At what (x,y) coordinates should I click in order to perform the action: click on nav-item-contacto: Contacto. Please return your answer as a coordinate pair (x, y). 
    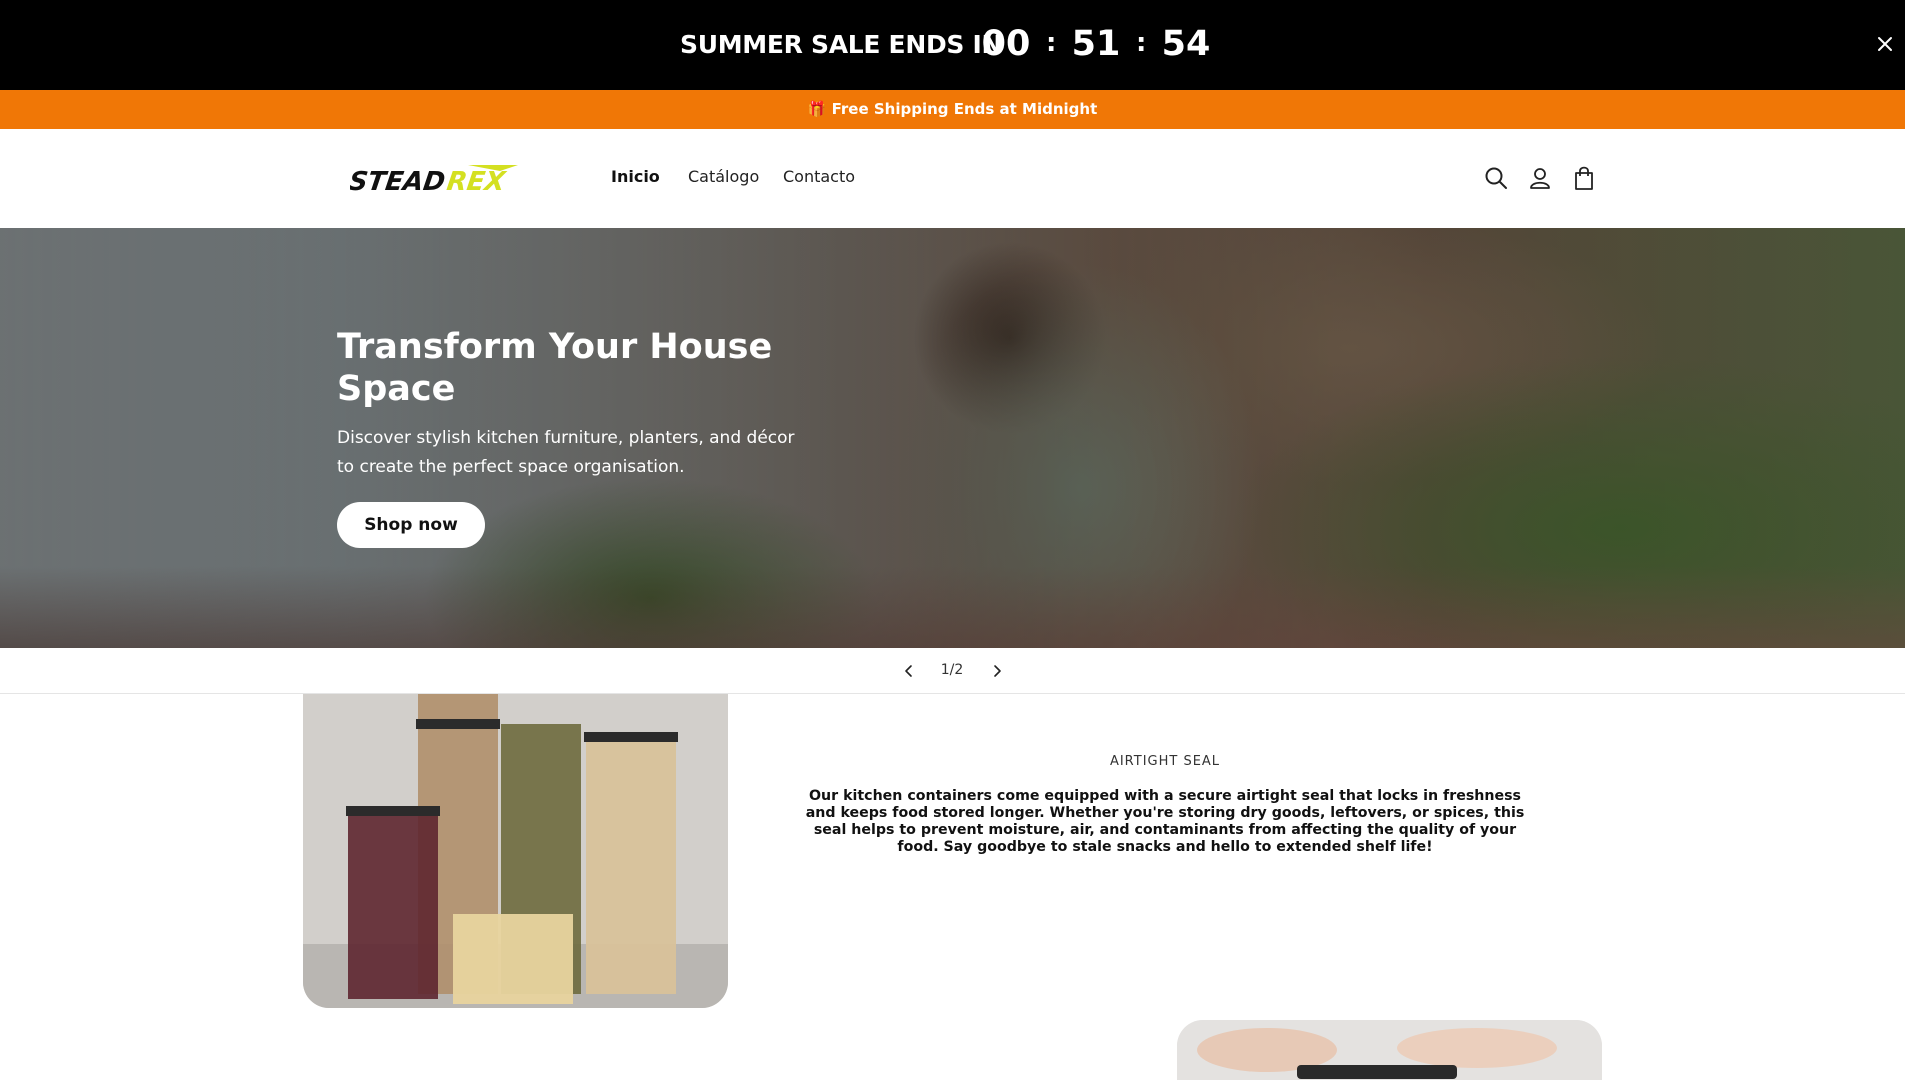
    Looking at the image, I should click on (819, 176).